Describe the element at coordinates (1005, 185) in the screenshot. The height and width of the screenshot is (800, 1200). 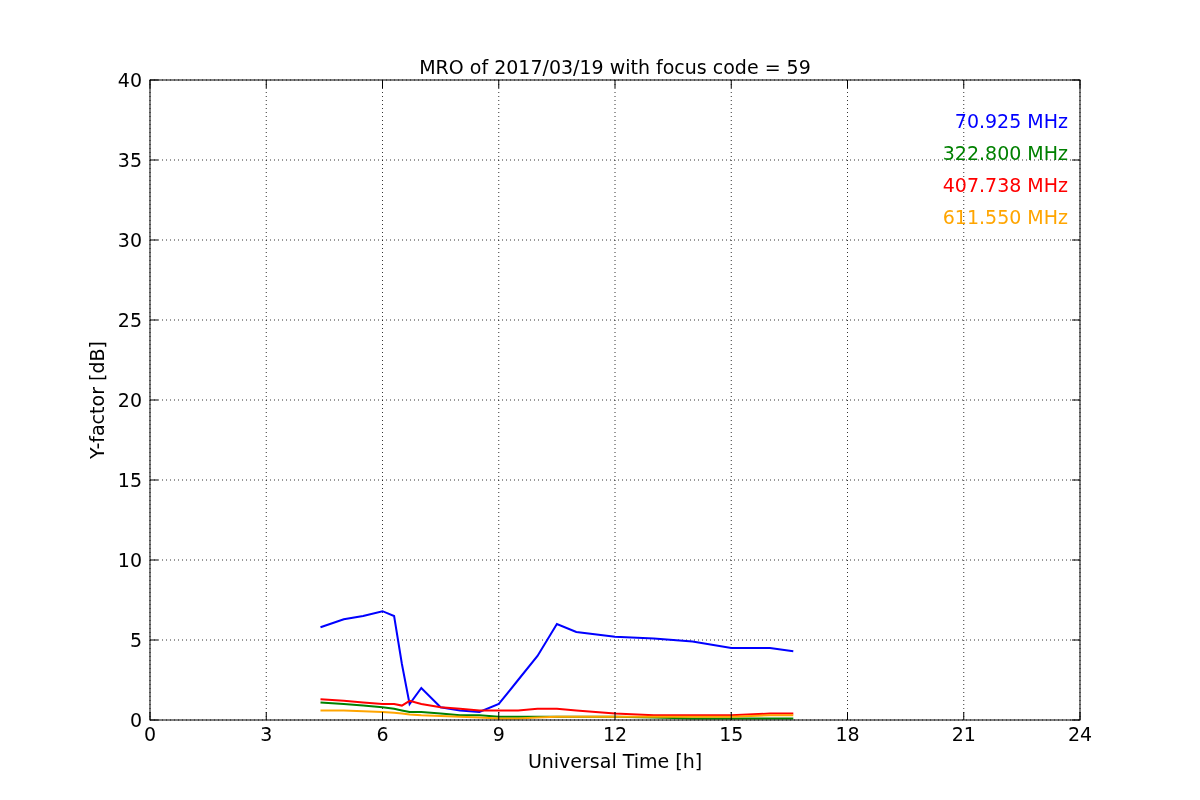
I see `legend-label: 407.738 MHz` at that location.